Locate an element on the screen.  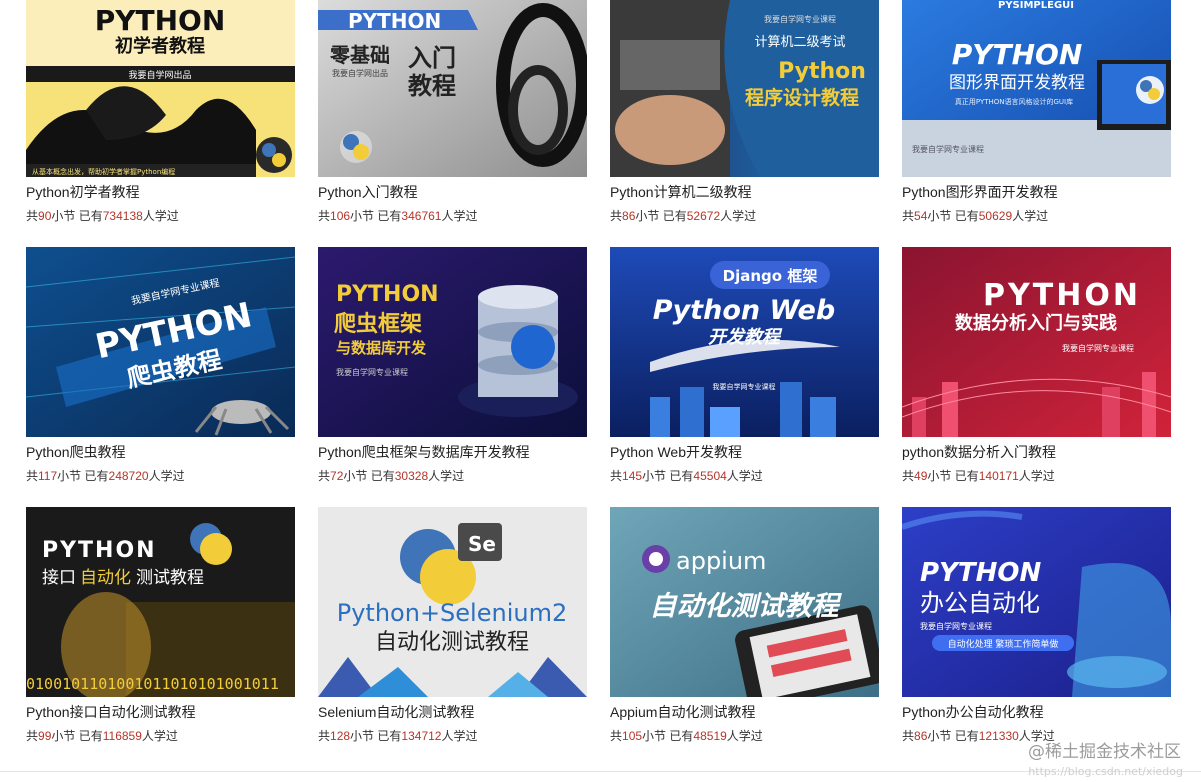
course-meta: 共128小节 已有134712人学过 is located at coordinates (398, 736).